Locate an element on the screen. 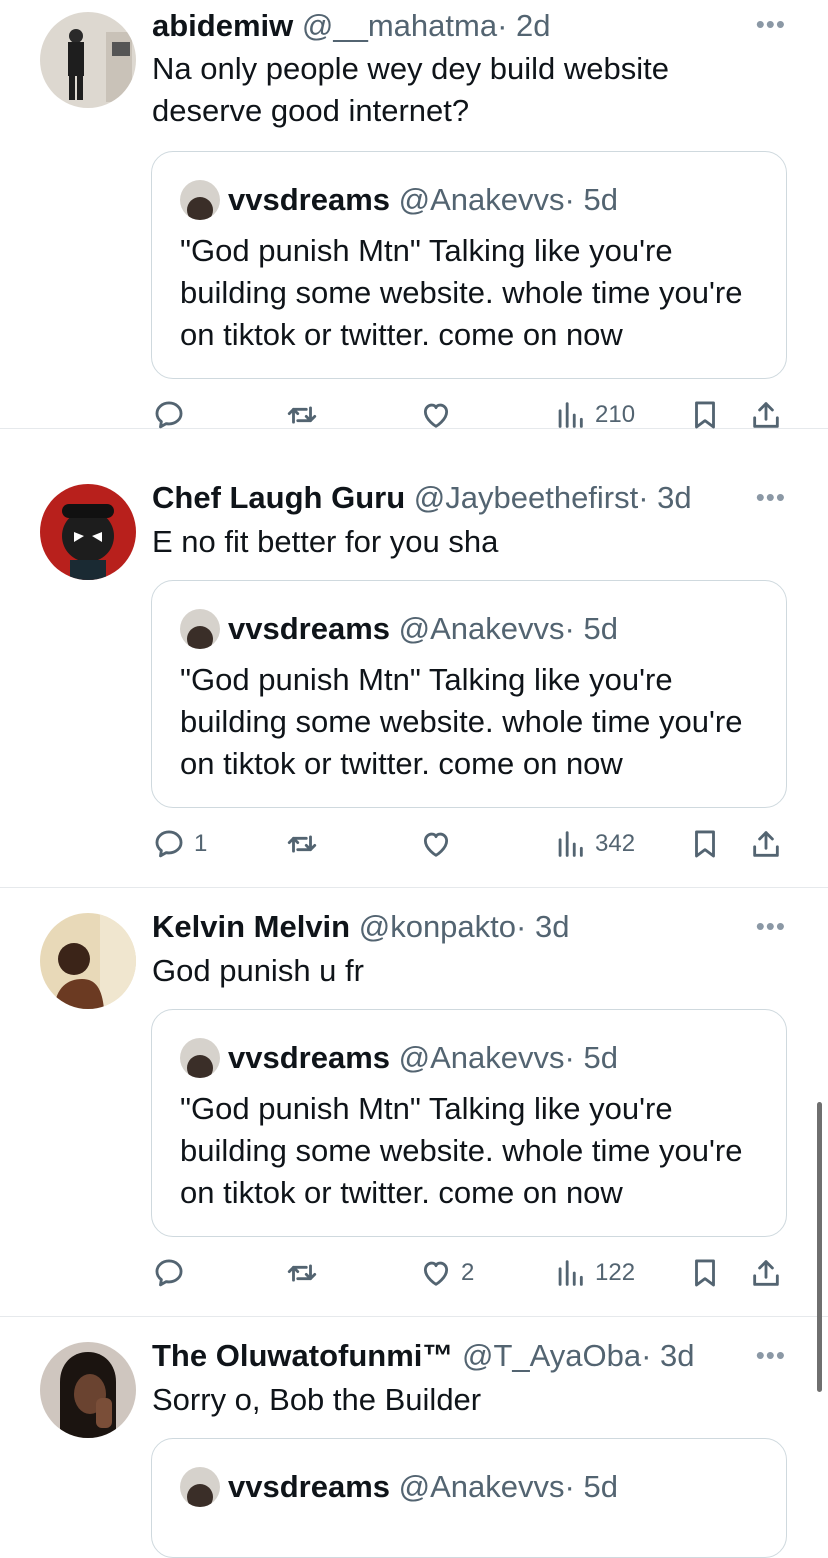  timestamp: · 2d is located at coordinates (523, 25).